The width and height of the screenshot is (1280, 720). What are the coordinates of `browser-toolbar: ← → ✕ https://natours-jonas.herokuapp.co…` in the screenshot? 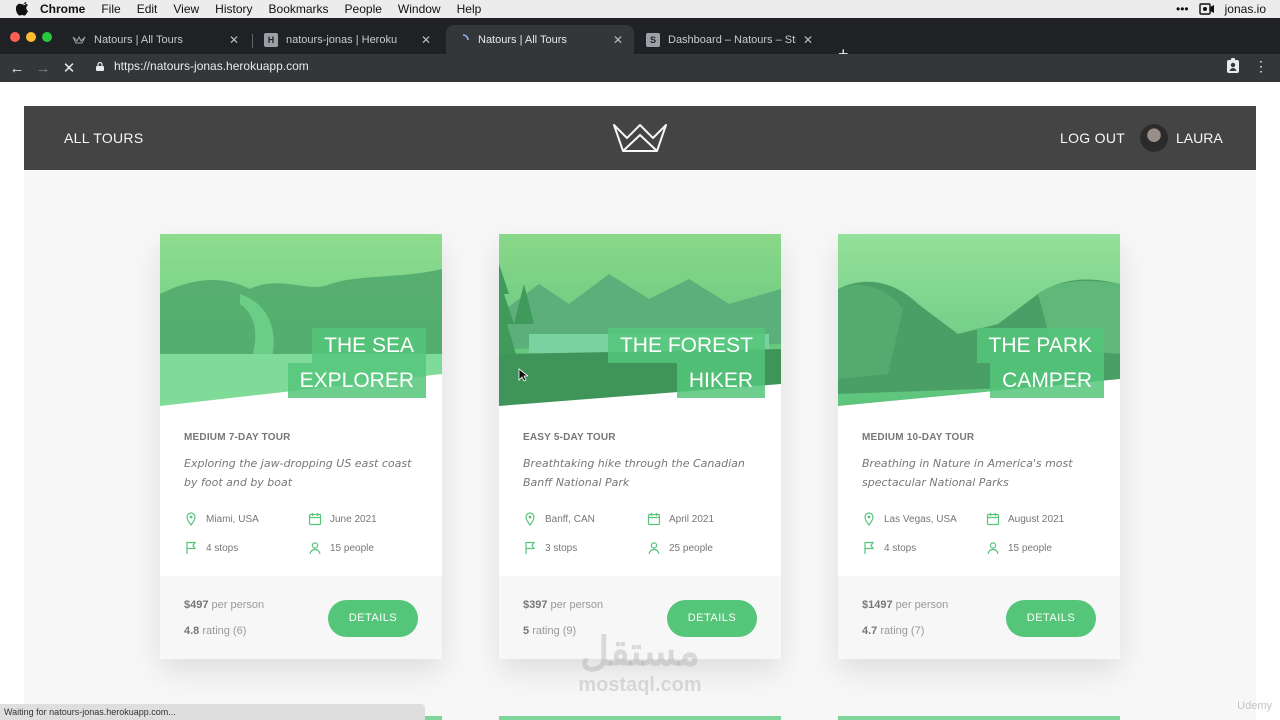 It's located at (640, 68).